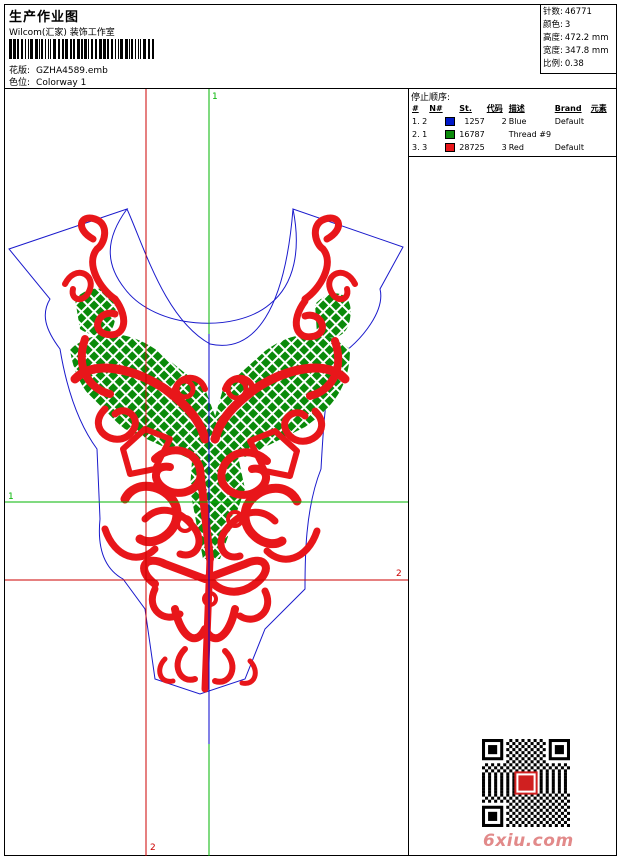 Image resolution: width=620 pixels, height=860 pixels. What do you see at coordinates (62, 33) in the screenshot?
I see `subtitle: Wilcom(汇家) 装饰工作室` at bounding box center [62, 33].